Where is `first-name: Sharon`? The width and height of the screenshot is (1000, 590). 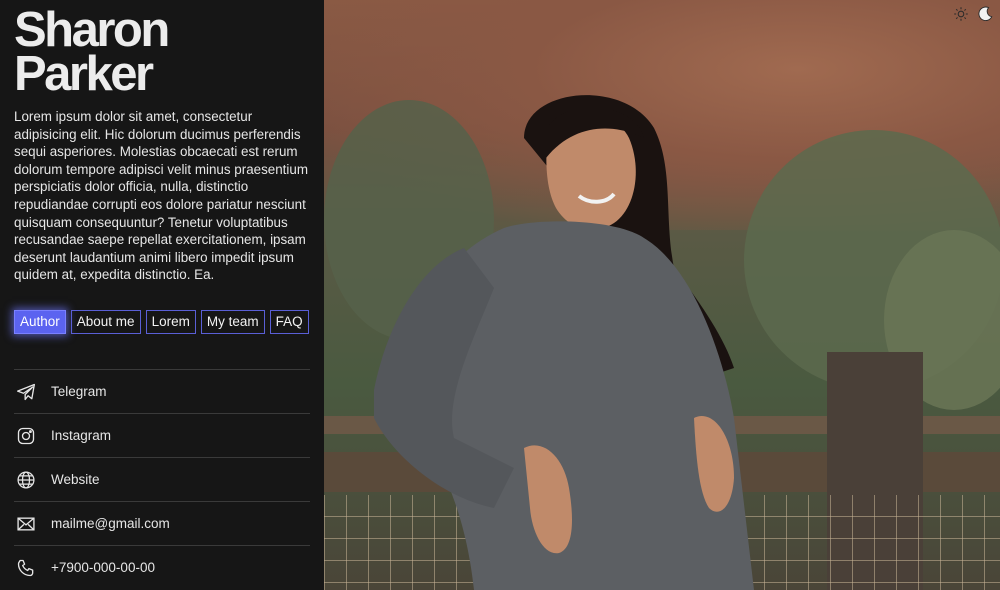 first-name: Sharon is located at coordinates (92, 30).